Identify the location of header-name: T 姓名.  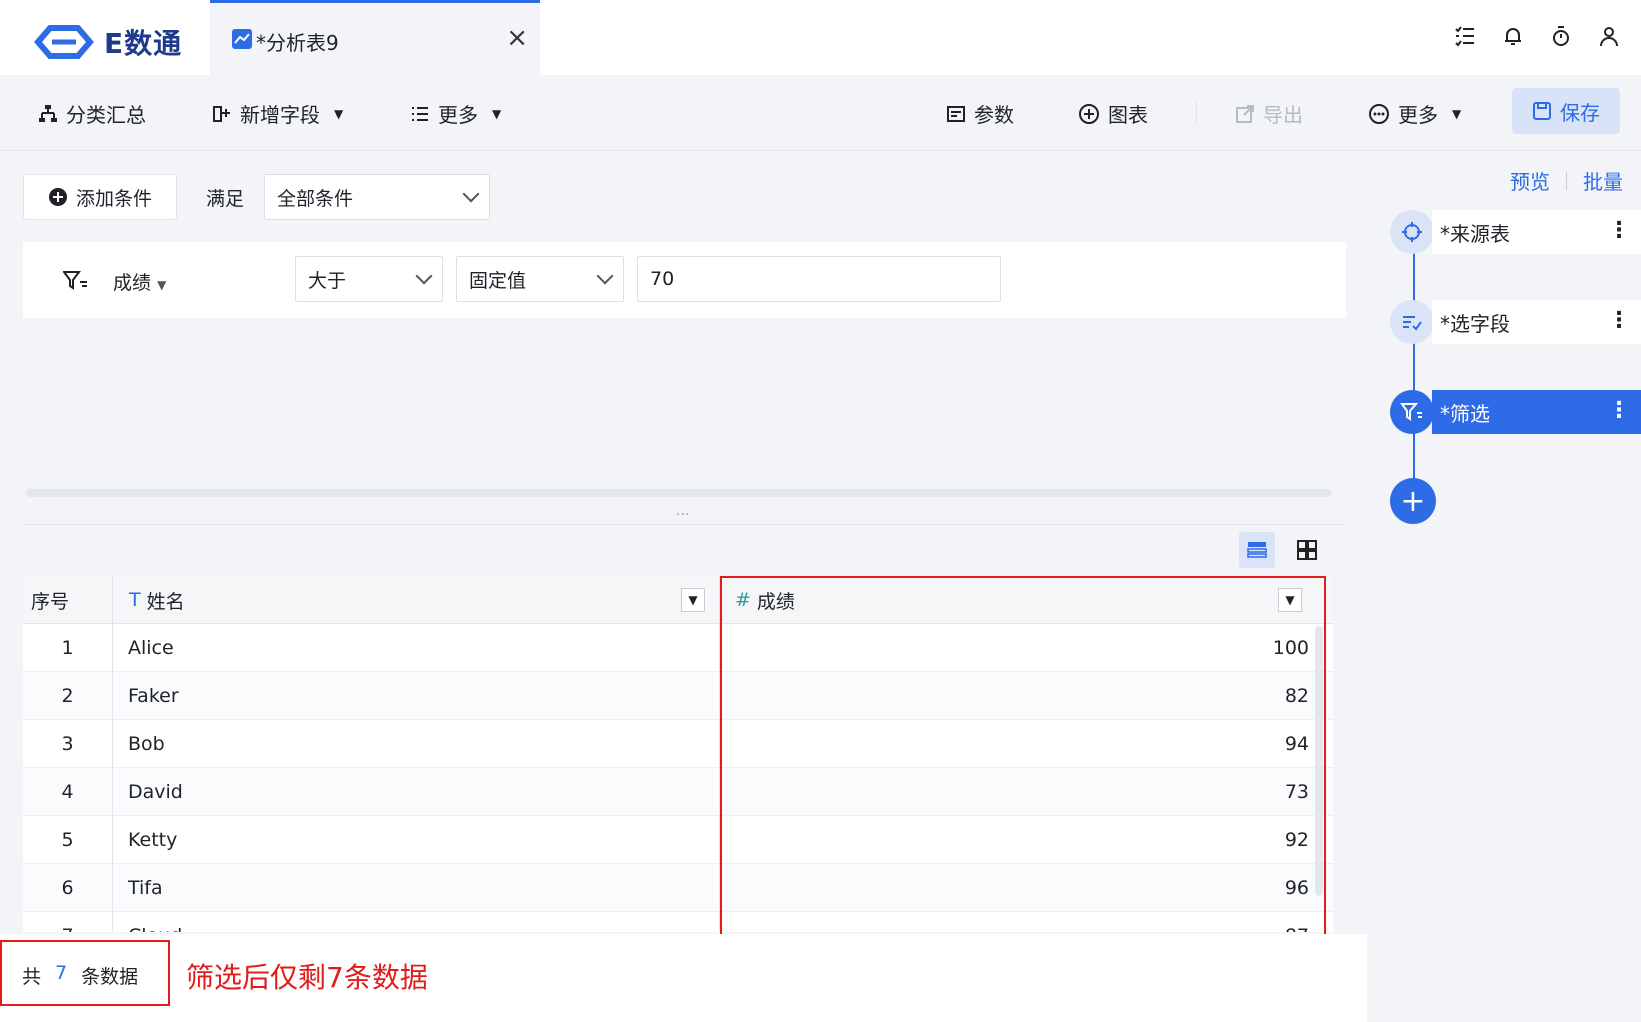
(157, 600).